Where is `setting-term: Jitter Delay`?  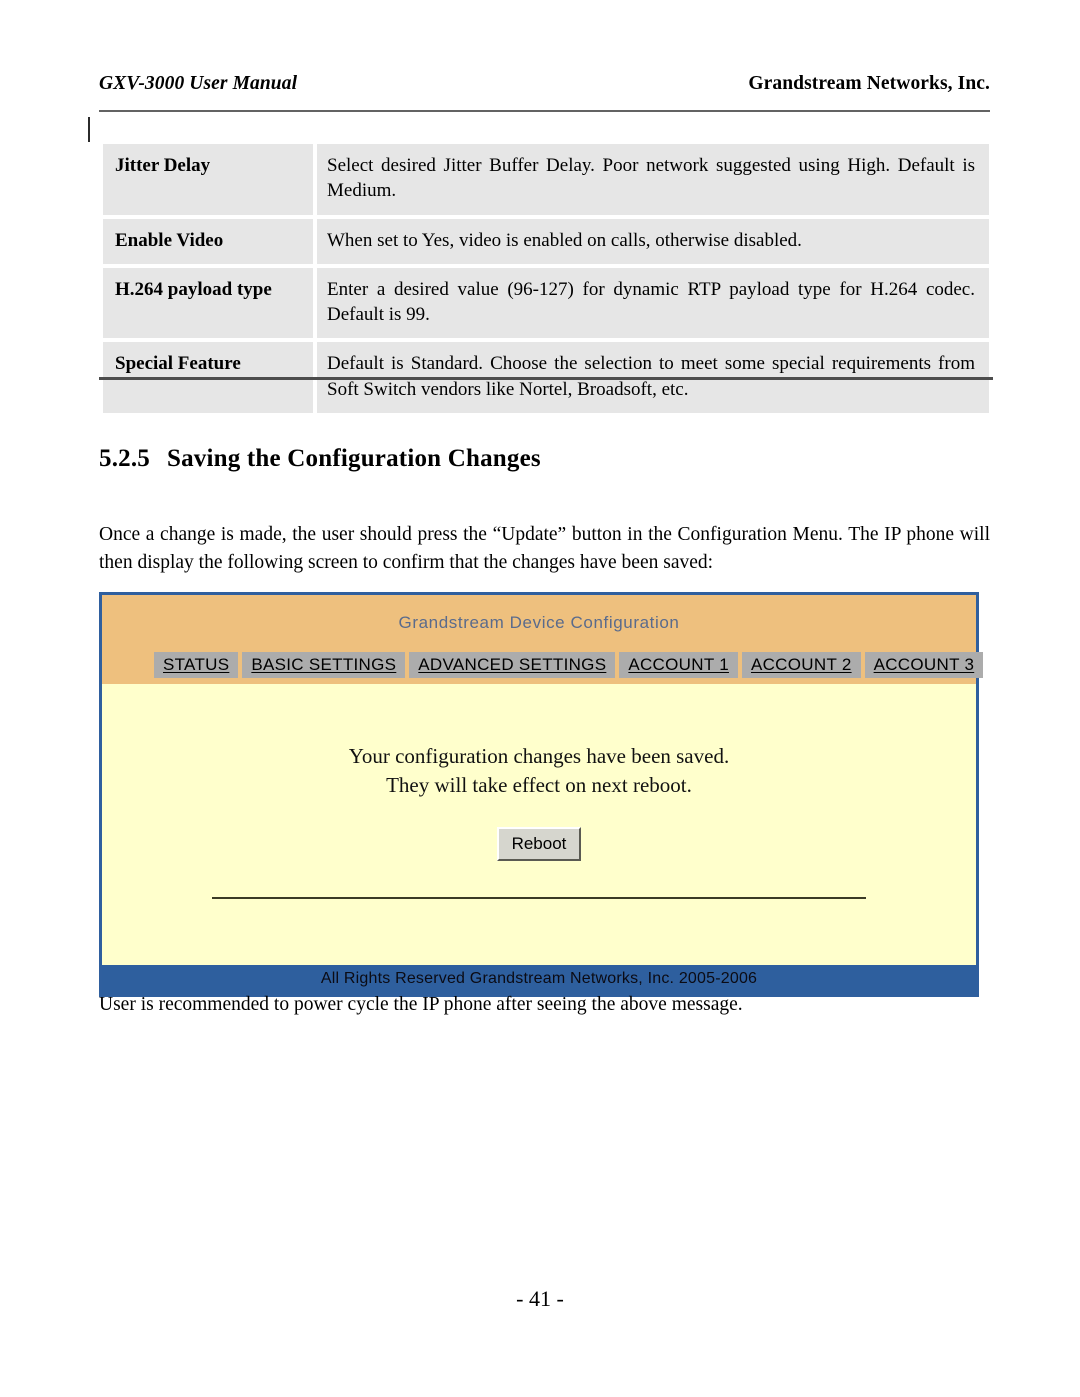
setting-term: Jitter Delay is located at coordinates (208, 179).